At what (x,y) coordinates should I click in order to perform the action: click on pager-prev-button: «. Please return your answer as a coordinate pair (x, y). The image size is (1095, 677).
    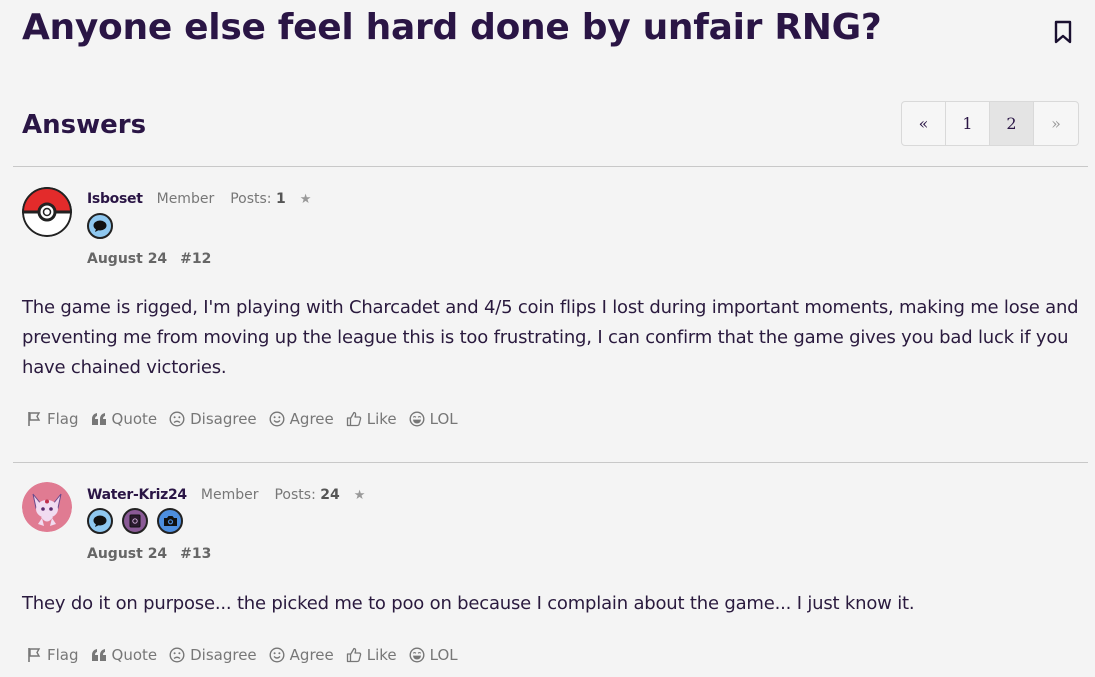
    Looking at the image, I should click on (924, 123).